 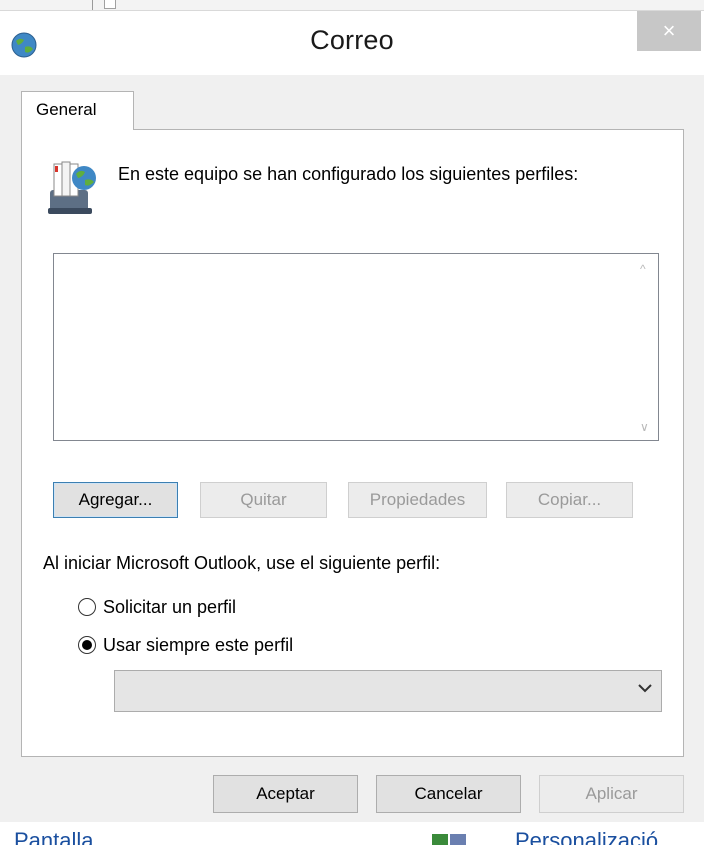 I want to click on dialog-title: Correo, so click(x=352, y=40).